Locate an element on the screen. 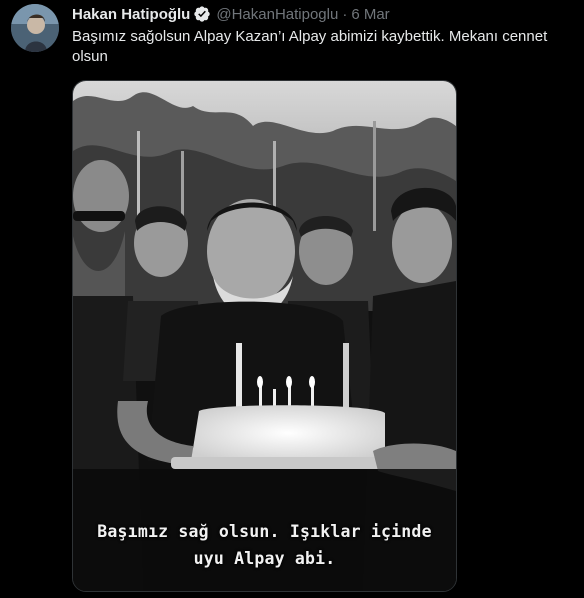 The image size is (584, 598). author-avatar is located at coordinates (35, 28).